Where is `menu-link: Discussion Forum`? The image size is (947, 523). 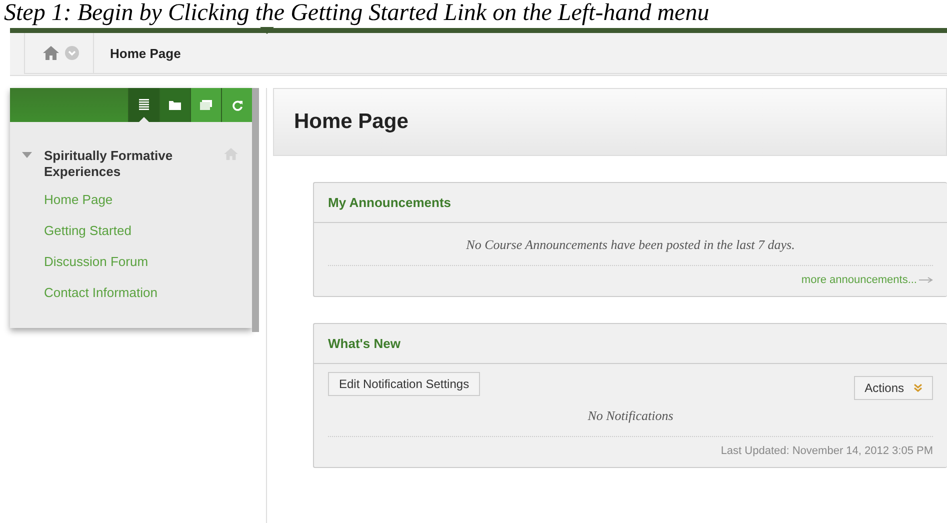
menu-link: Discussion Forum is located at coordinates (96, 261).